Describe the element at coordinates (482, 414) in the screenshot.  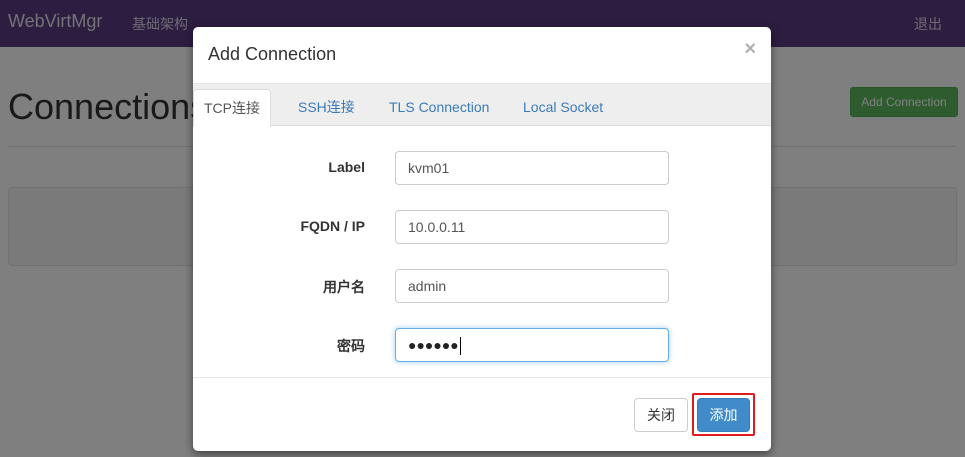
I see `modal-footer: 关闭 添加` at that location.